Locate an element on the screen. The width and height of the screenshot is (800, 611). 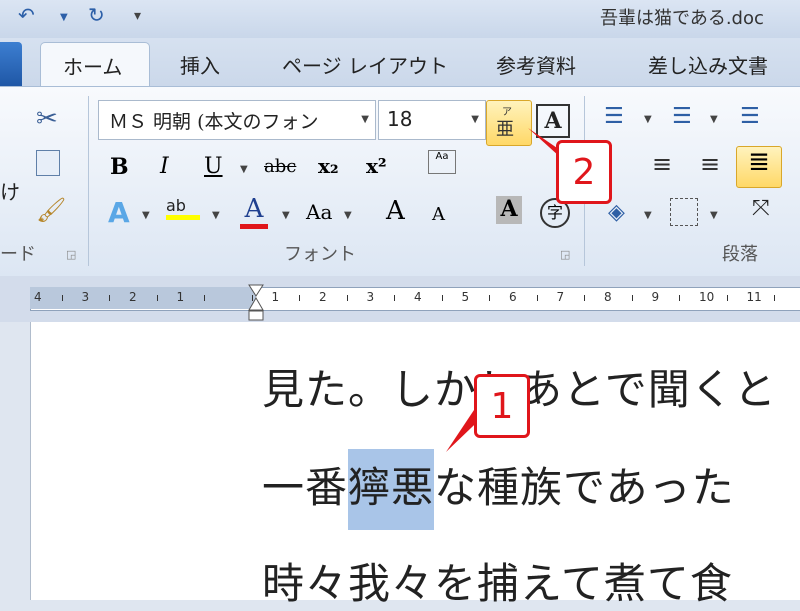
text-effects-dropdown-icon: ▼ is located at coordinates (146, 215).